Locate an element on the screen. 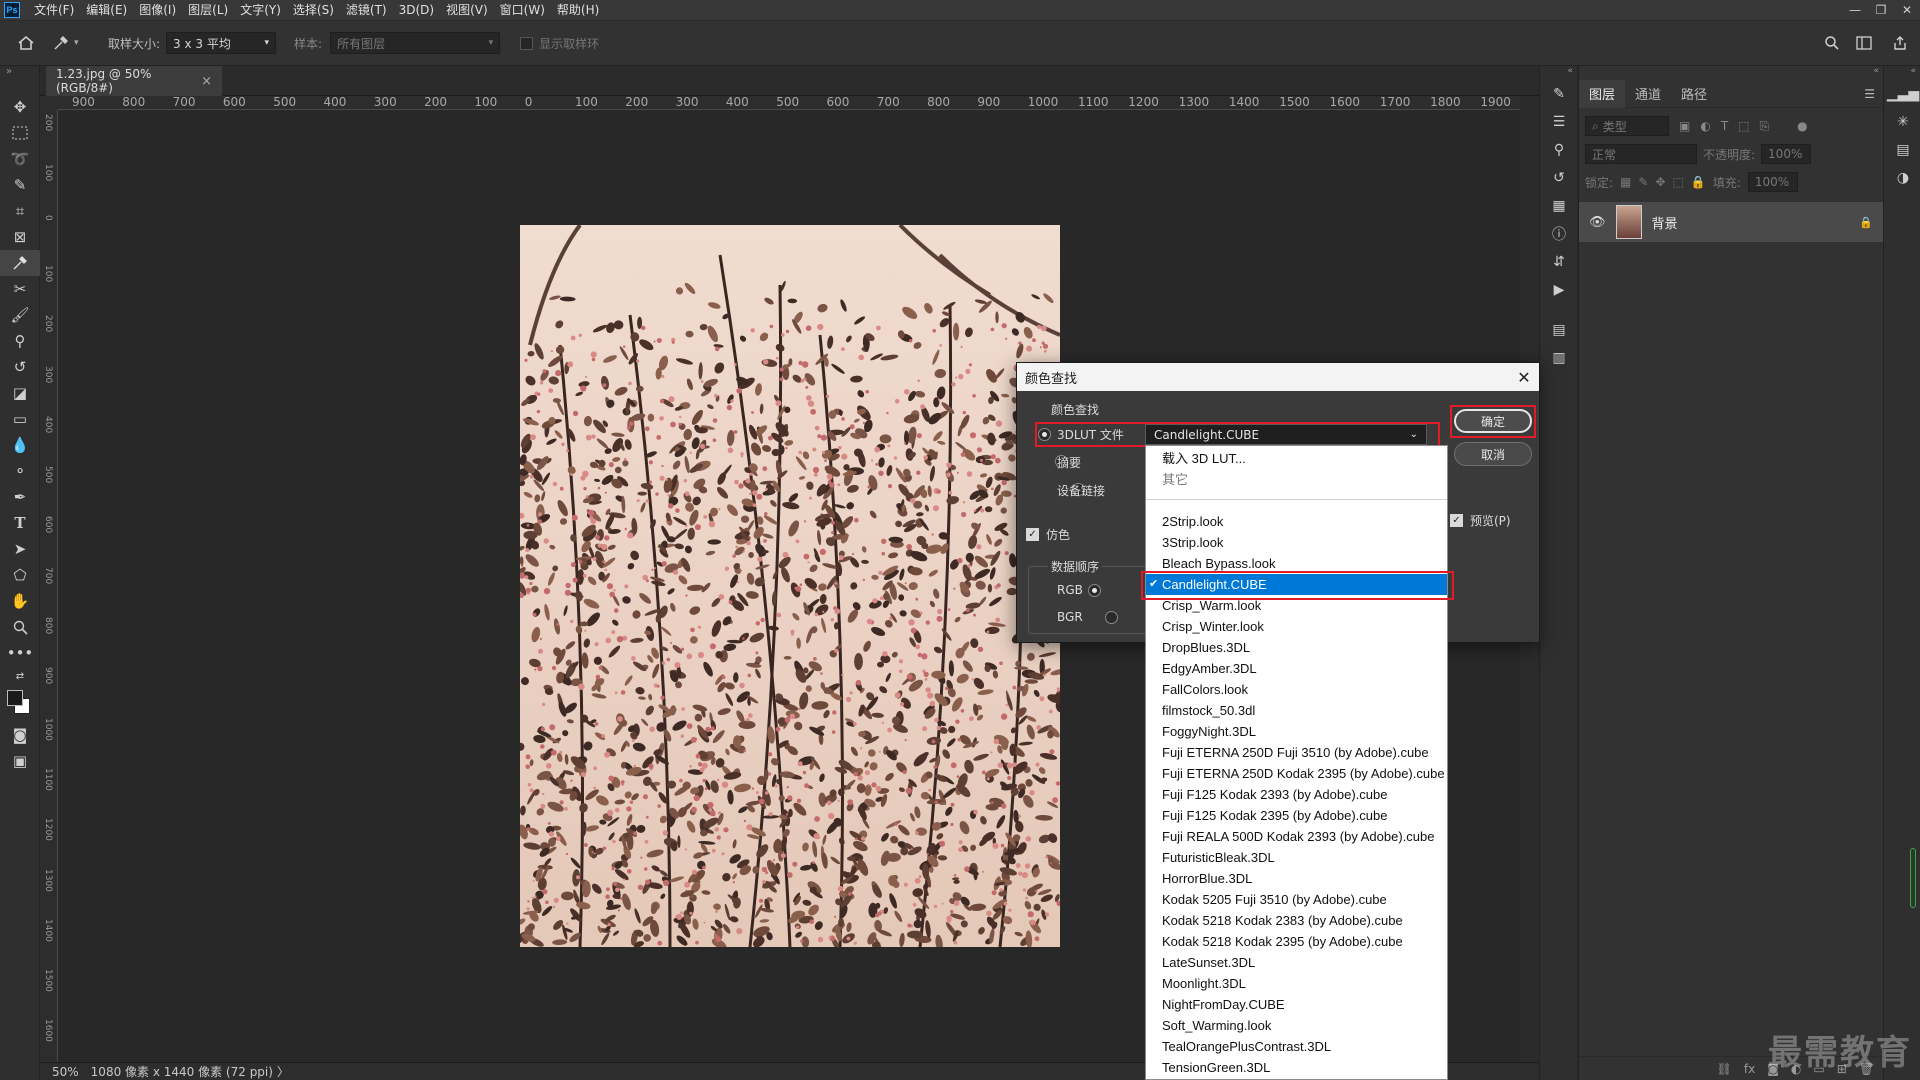  lut-item: Fuji F125 Kodak 2393 (by Adobe).cube is located at coordinates (1296, 794).